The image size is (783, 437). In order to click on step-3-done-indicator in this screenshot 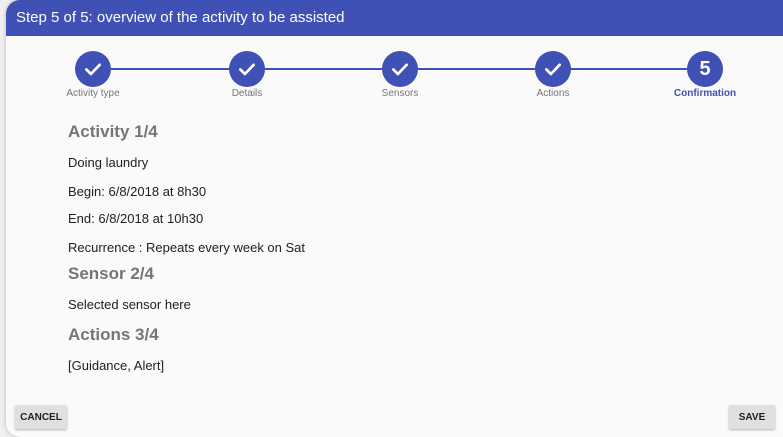, I will do `click(400, 69)`.